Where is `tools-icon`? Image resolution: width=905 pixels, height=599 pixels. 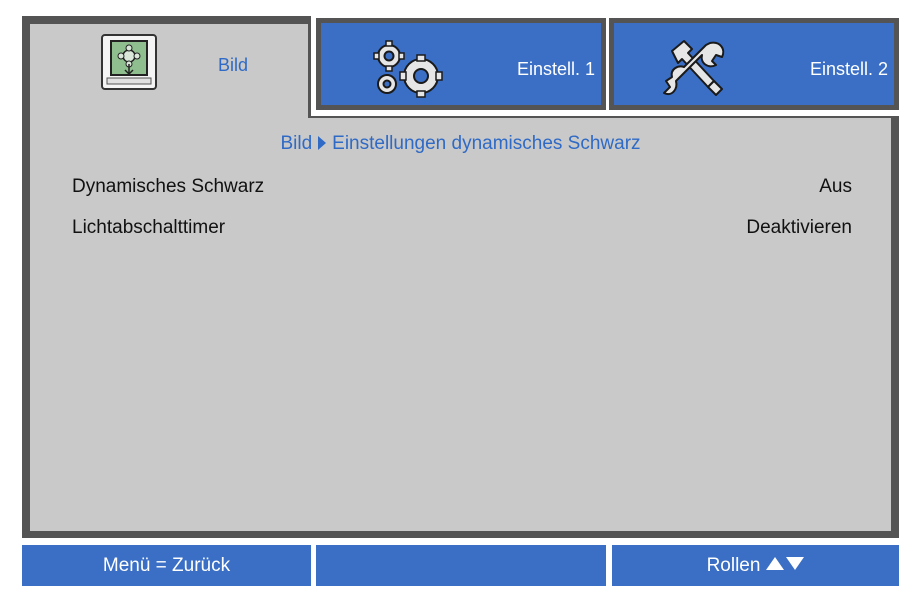 tools-icon is located at coordinates (694, 68).